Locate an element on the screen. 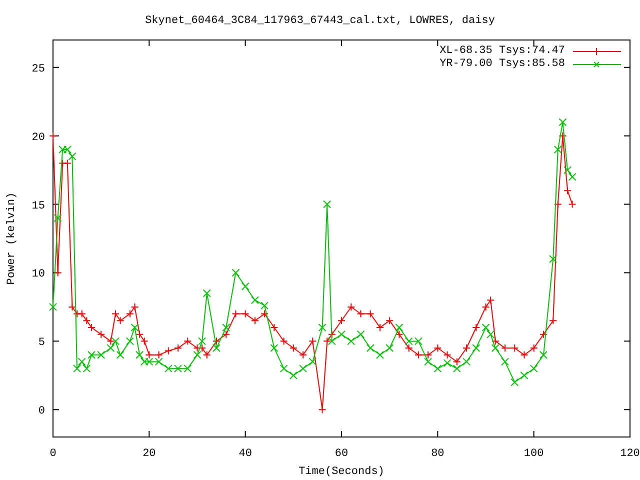  y-tick-label: 15 is located at coordinates (38, 206).